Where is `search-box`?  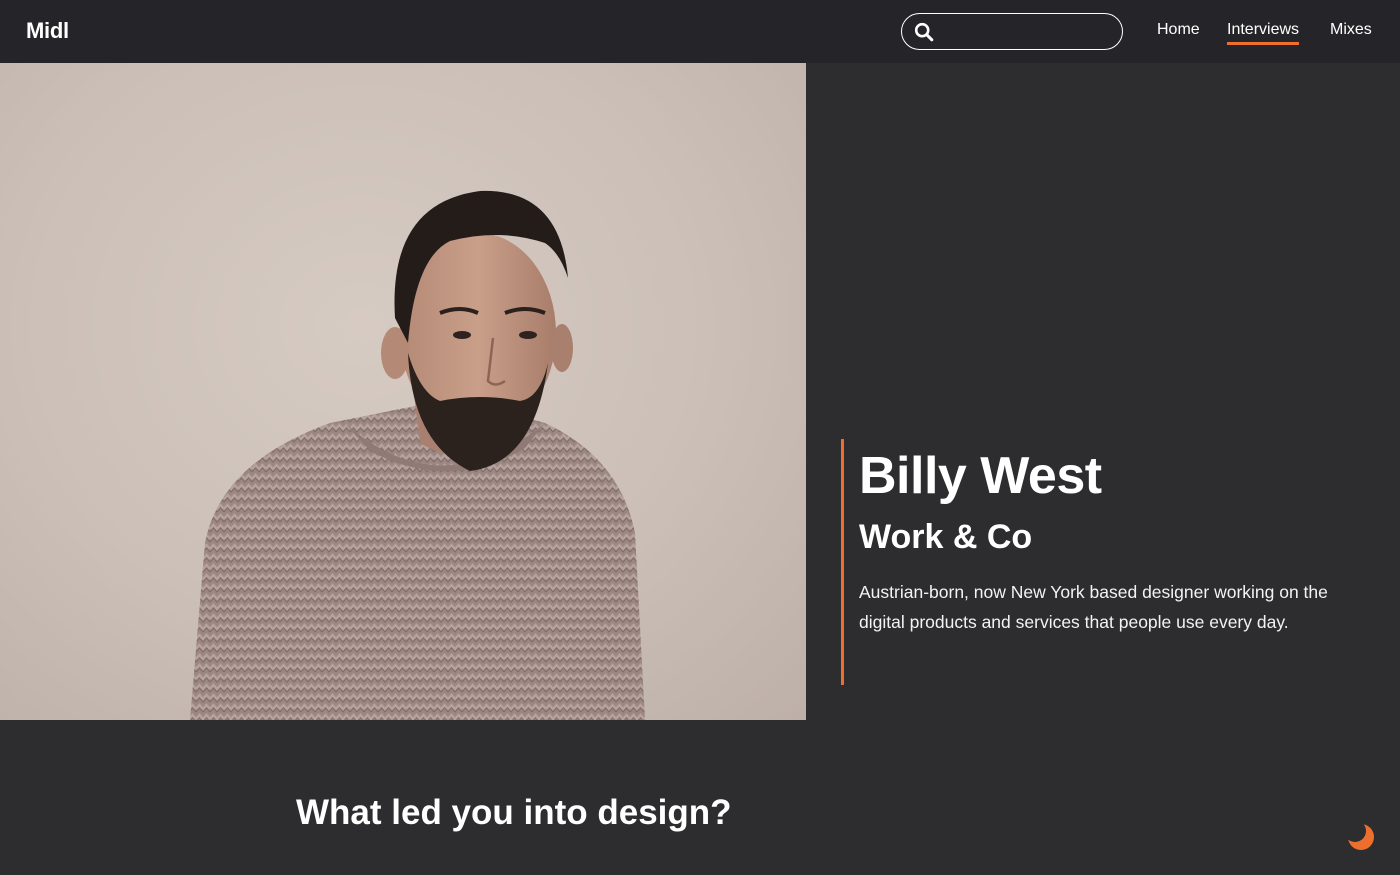
search-box is located at coordinates (1012, 31).